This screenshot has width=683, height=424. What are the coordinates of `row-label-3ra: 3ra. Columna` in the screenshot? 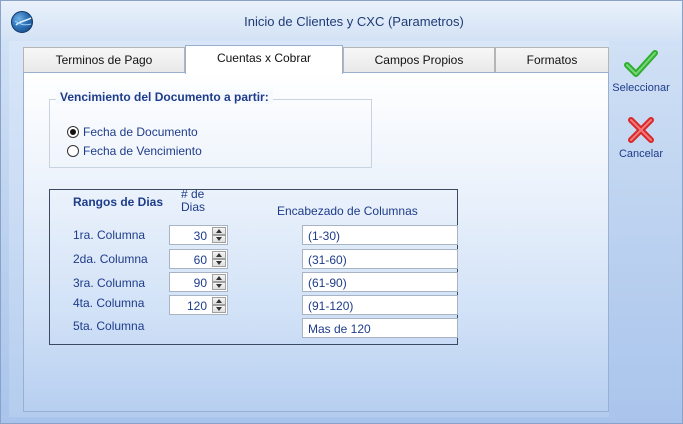 It's located at (109, 283).